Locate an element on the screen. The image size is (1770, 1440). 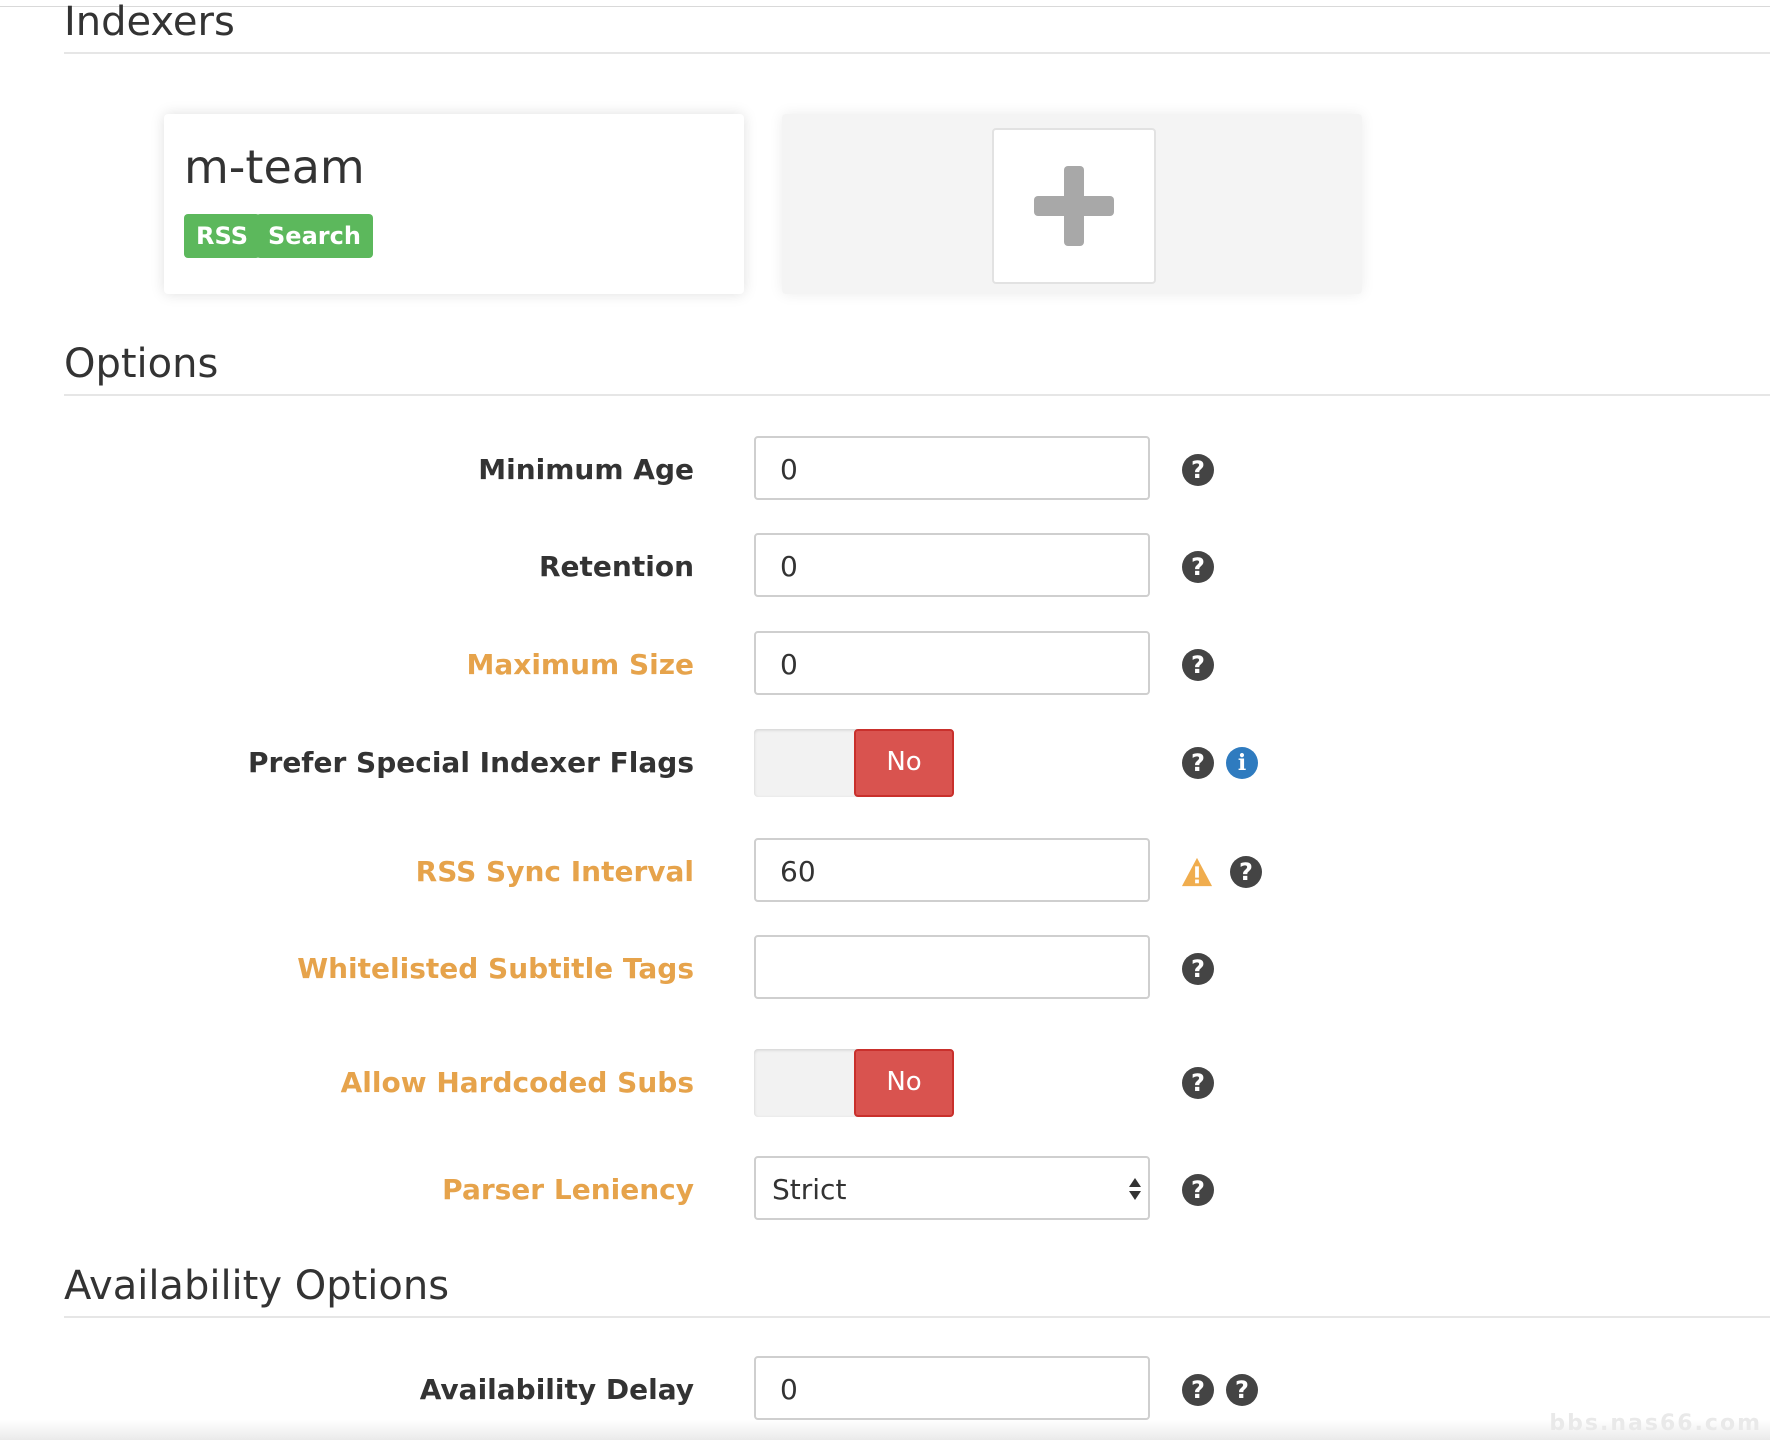
parser-leniency-row: Parser Leniency Strict ? is located at coordinates (885, 1190).